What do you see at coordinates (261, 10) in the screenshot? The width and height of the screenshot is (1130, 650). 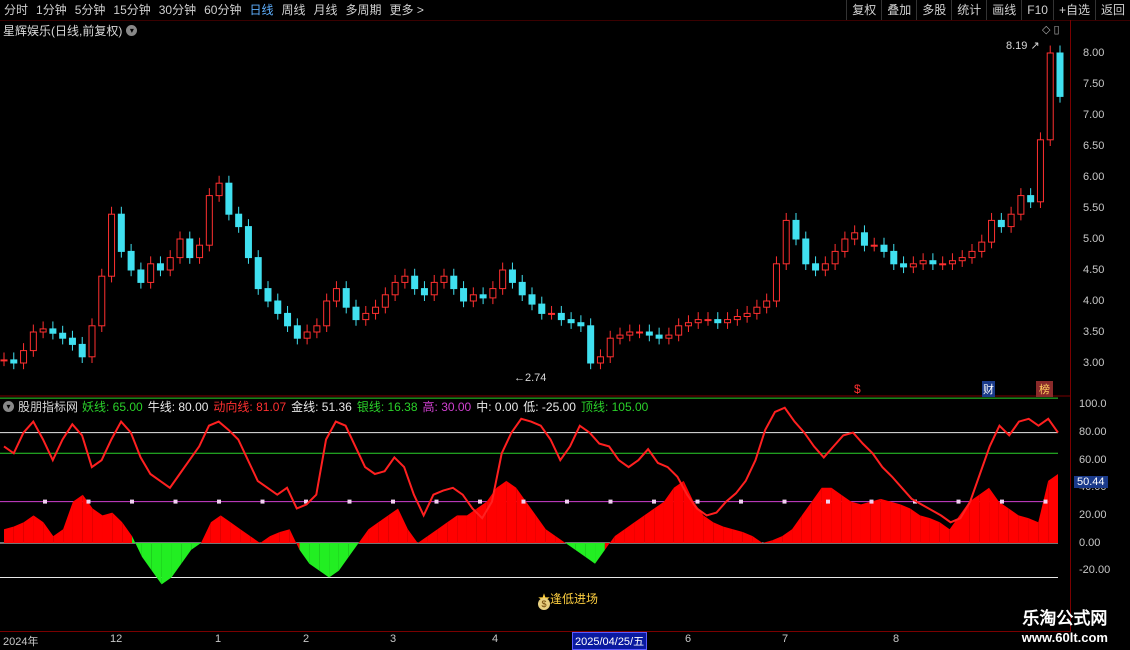 I see `period-tab: 日线` at bounding box center [261, 10].